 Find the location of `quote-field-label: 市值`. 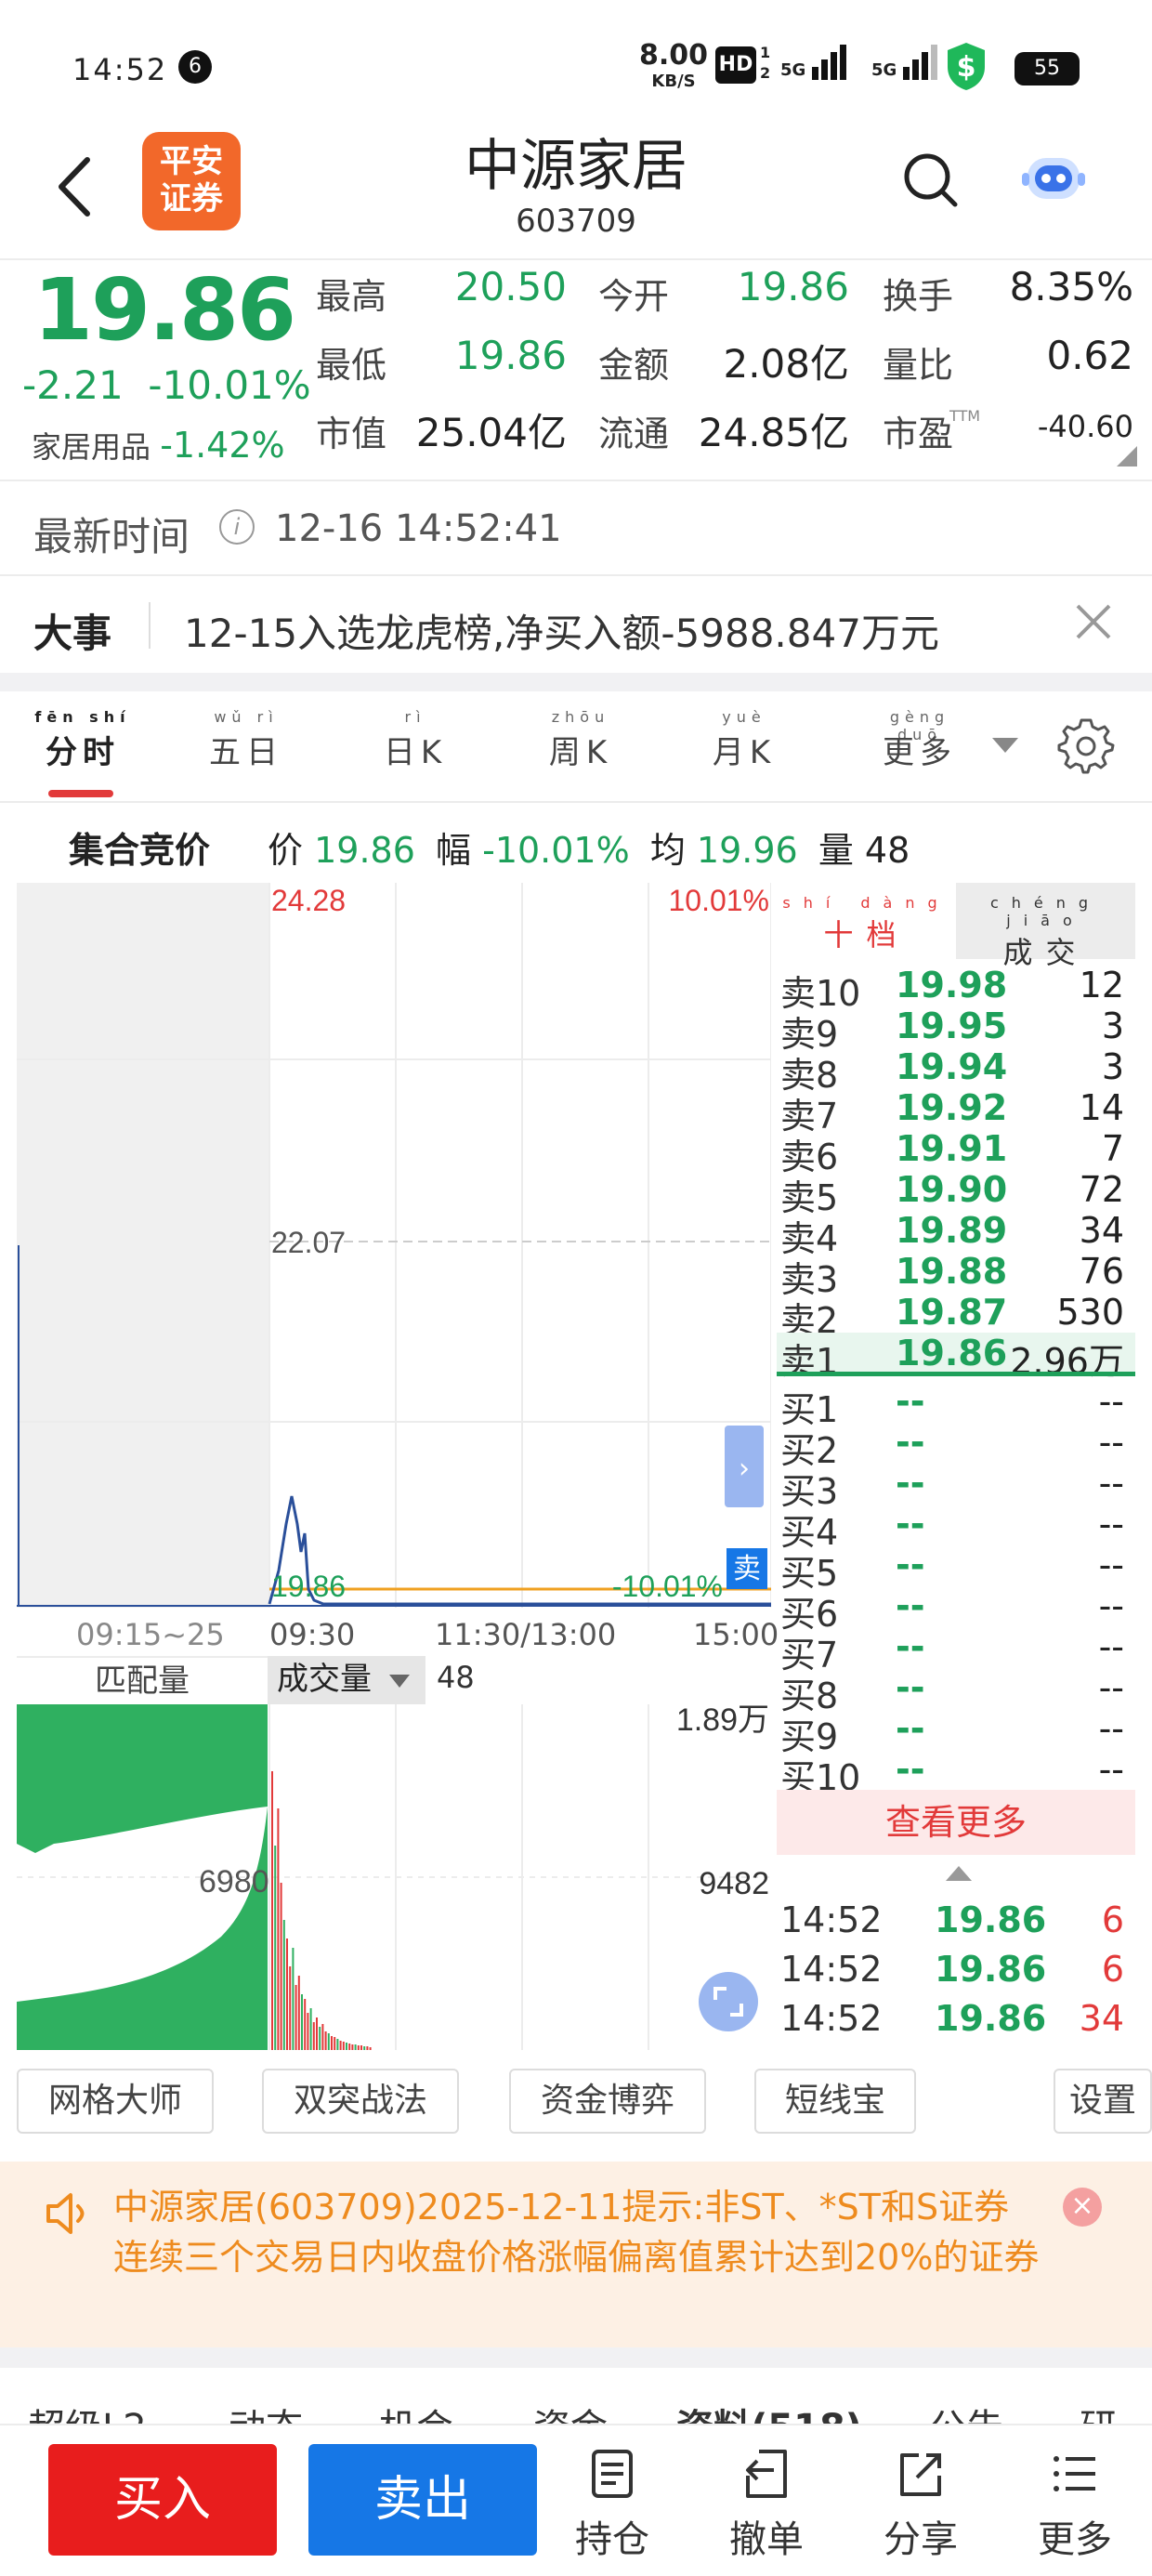

quote-field-label: 市值 is located at coordinates (351, 434).